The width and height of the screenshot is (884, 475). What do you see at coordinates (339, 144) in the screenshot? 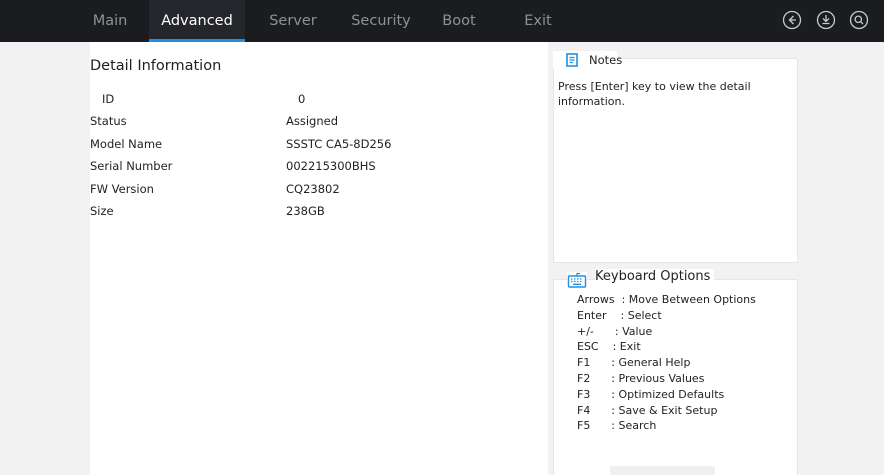
I see `row-value: SSSTC CA5-8D256` at bounding box center [339, 144].